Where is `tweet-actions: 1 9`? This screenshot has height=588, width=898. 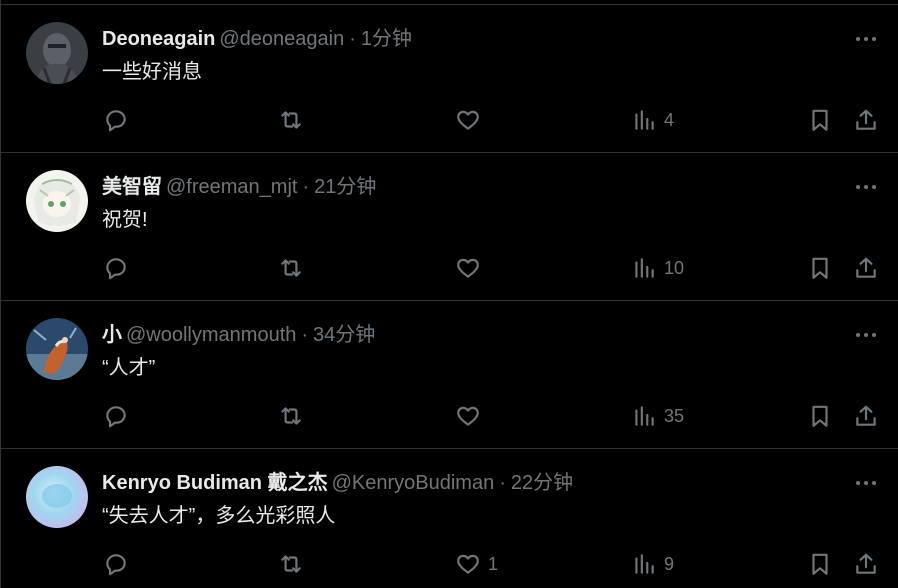 tweet-actions: 1 9 is located at coordinates (449, 564).